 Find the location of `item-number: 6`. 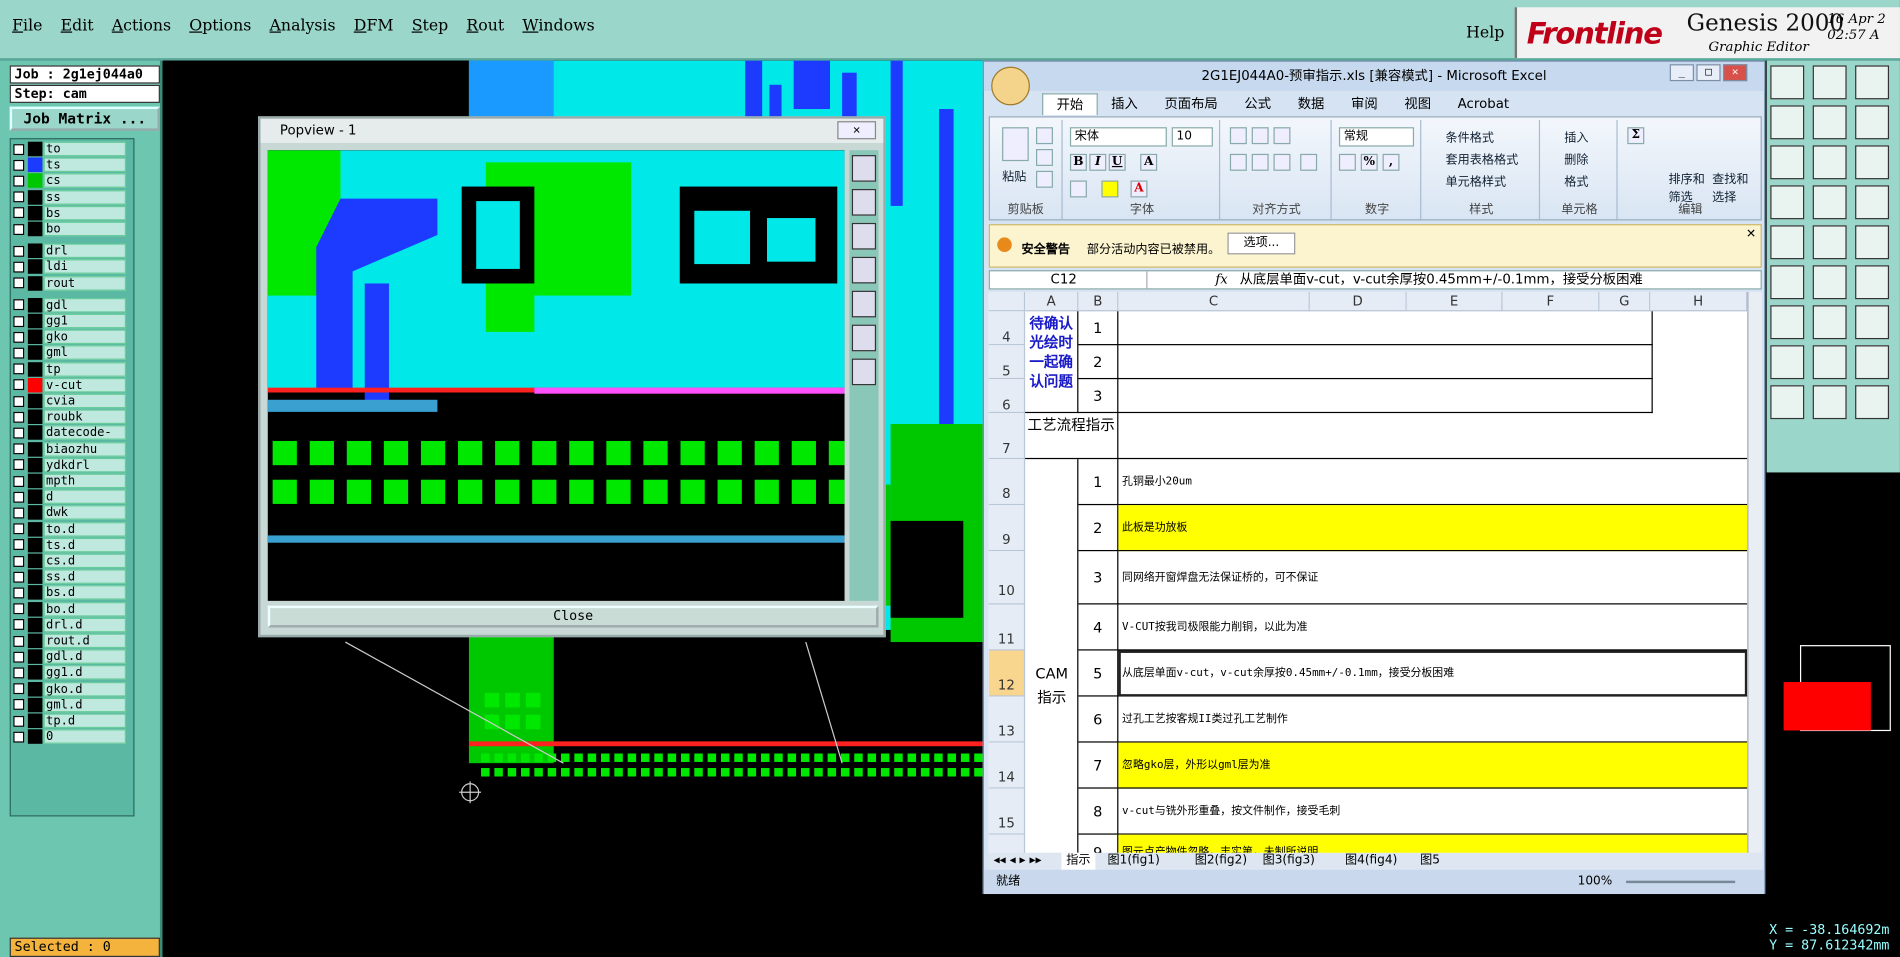

item-number: 6 is located at coordinates (1098, 719).